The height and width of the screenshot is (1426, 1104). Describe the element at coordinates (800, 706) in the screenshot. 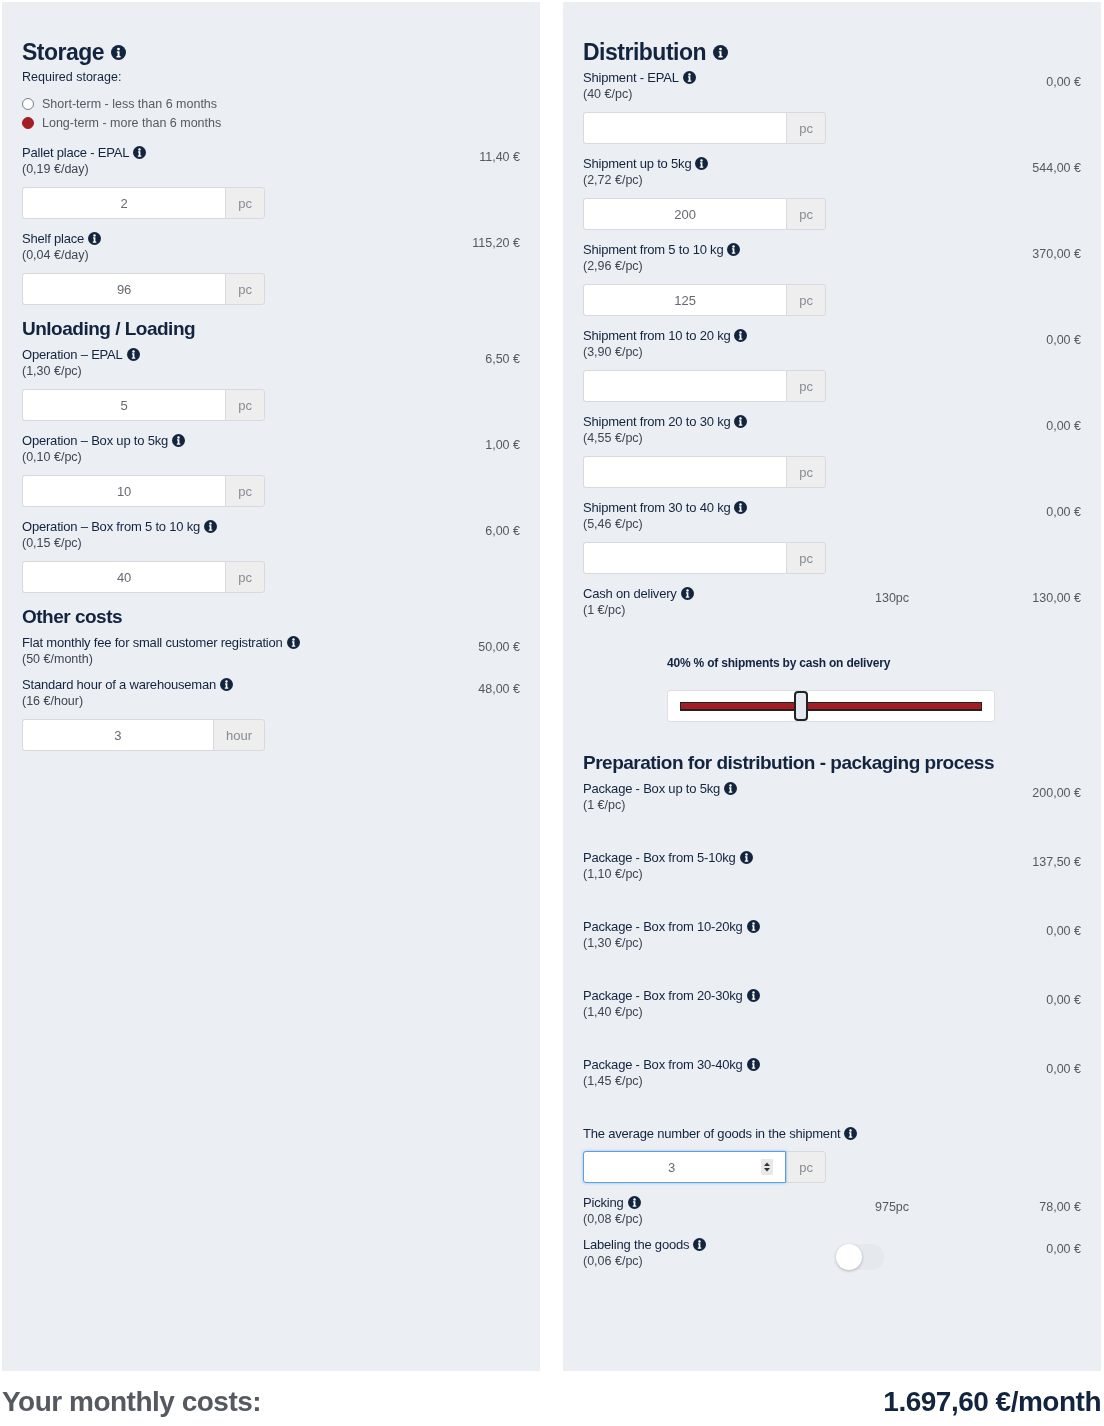

I see `slider-thumb` at that location.